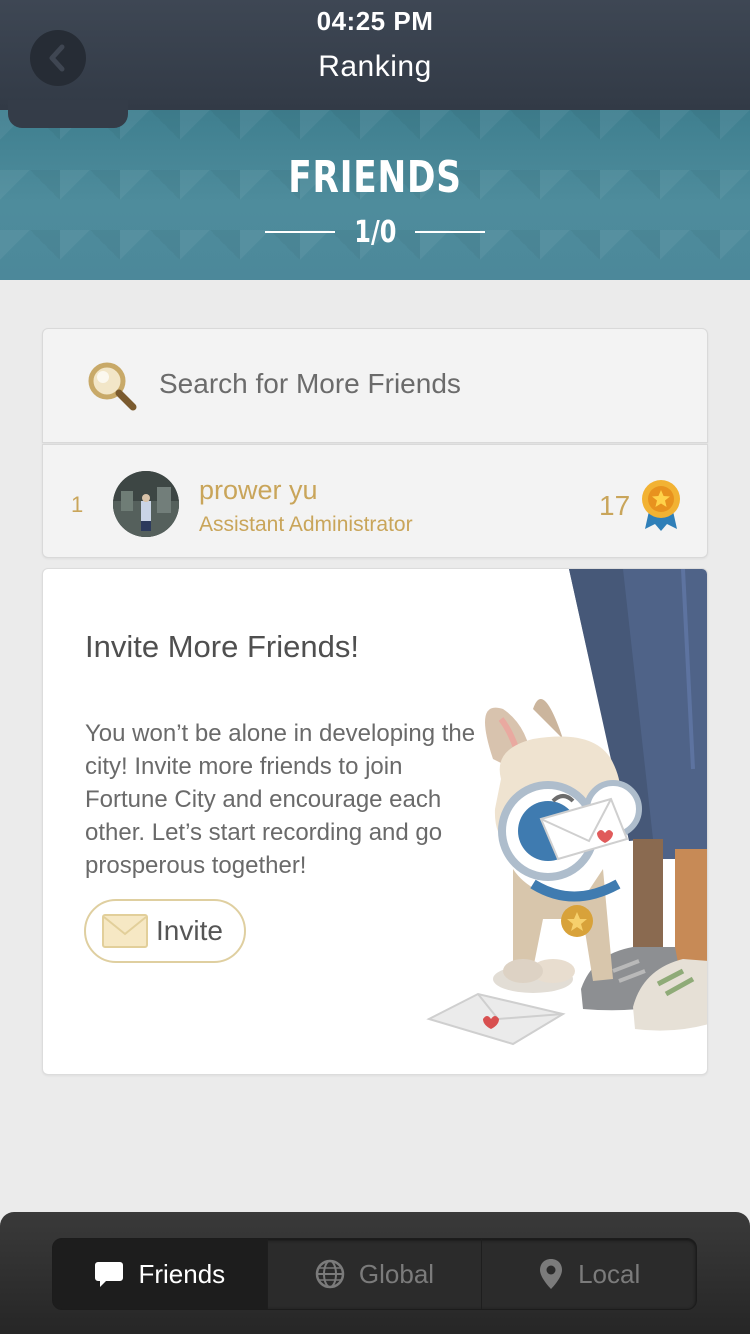 Image resolution: width=750 pixels, height=1334 pixels. What do you see at coordinates (109, 1274) in the screenshot?
I see `chat-bubble-icon` at bounding box center [109, 1274].